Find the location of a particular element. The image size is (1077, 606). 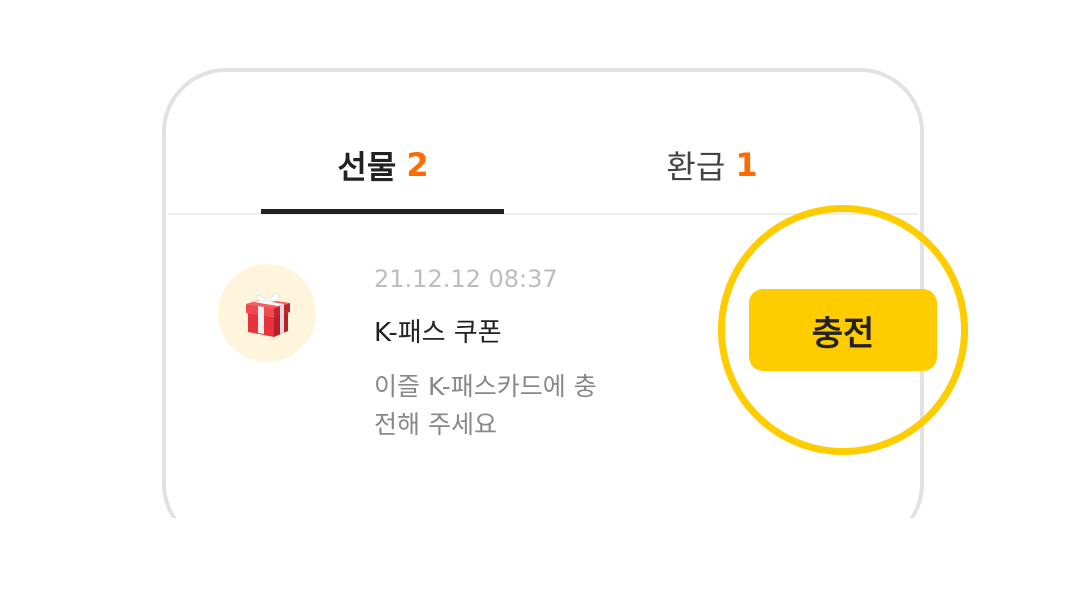

gift-avatar is located at coordinates (267, 313).